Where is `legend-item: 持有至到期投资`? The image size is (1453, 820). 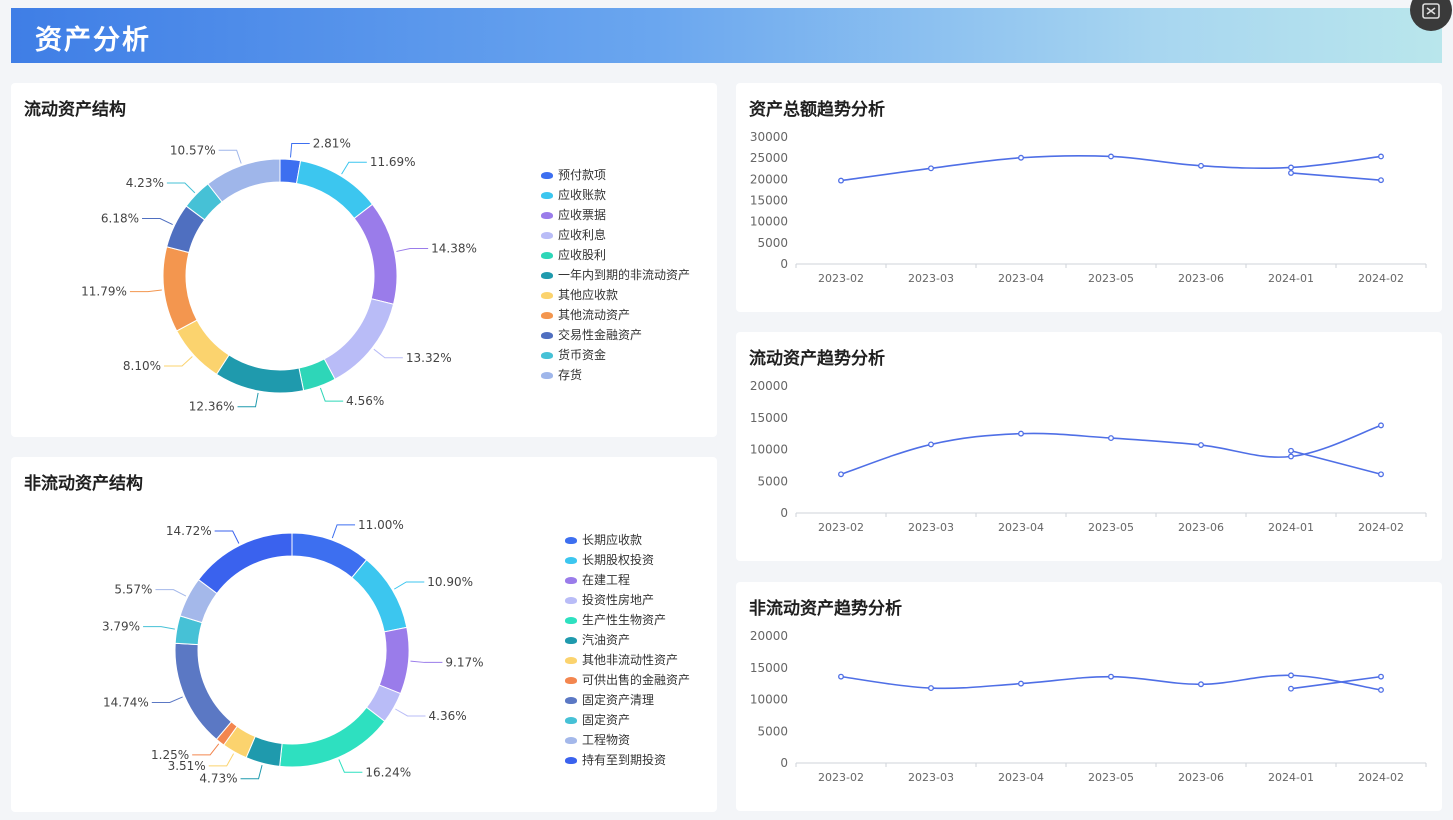 legend-item: 持有至到期投资 is located at coordinates (627, 760).